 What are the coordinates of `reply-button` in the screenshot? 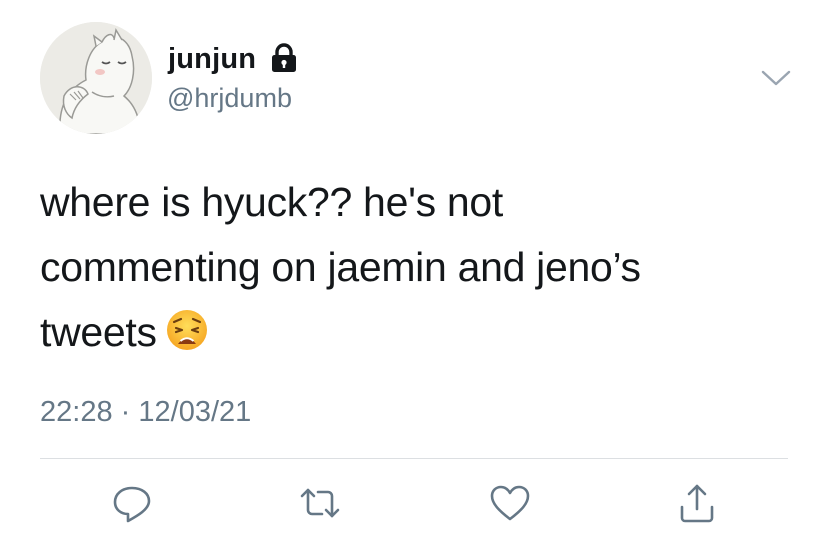 It's located at (132, 503).